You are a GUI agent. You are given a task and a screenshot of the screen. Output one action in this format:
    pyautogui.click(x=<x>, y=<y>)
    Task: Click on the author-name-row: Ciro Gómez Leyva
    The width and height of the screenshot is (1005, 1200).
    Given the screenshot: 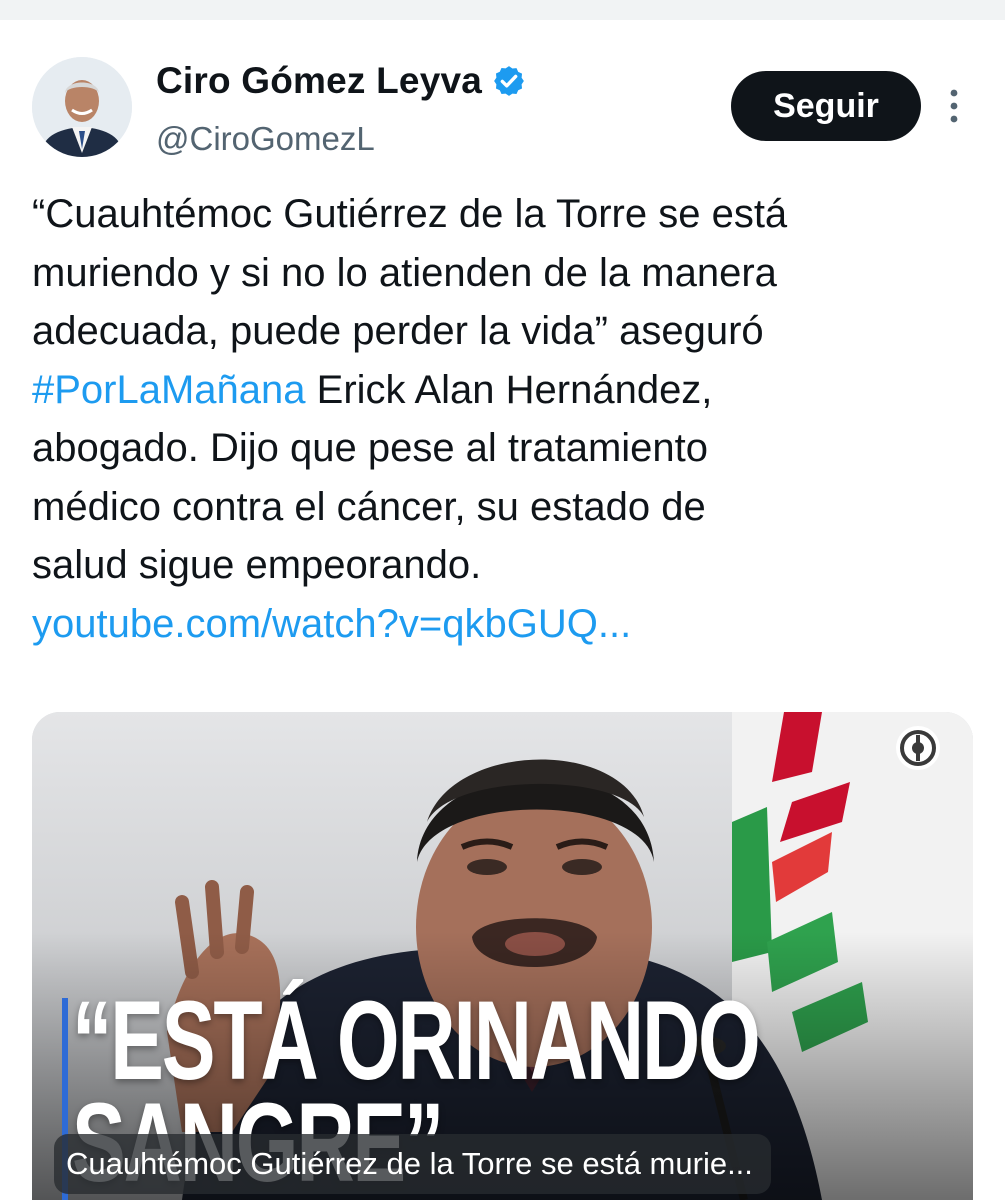 What is the action you would take?
    pyautogui.click(x=341, y=81)
    